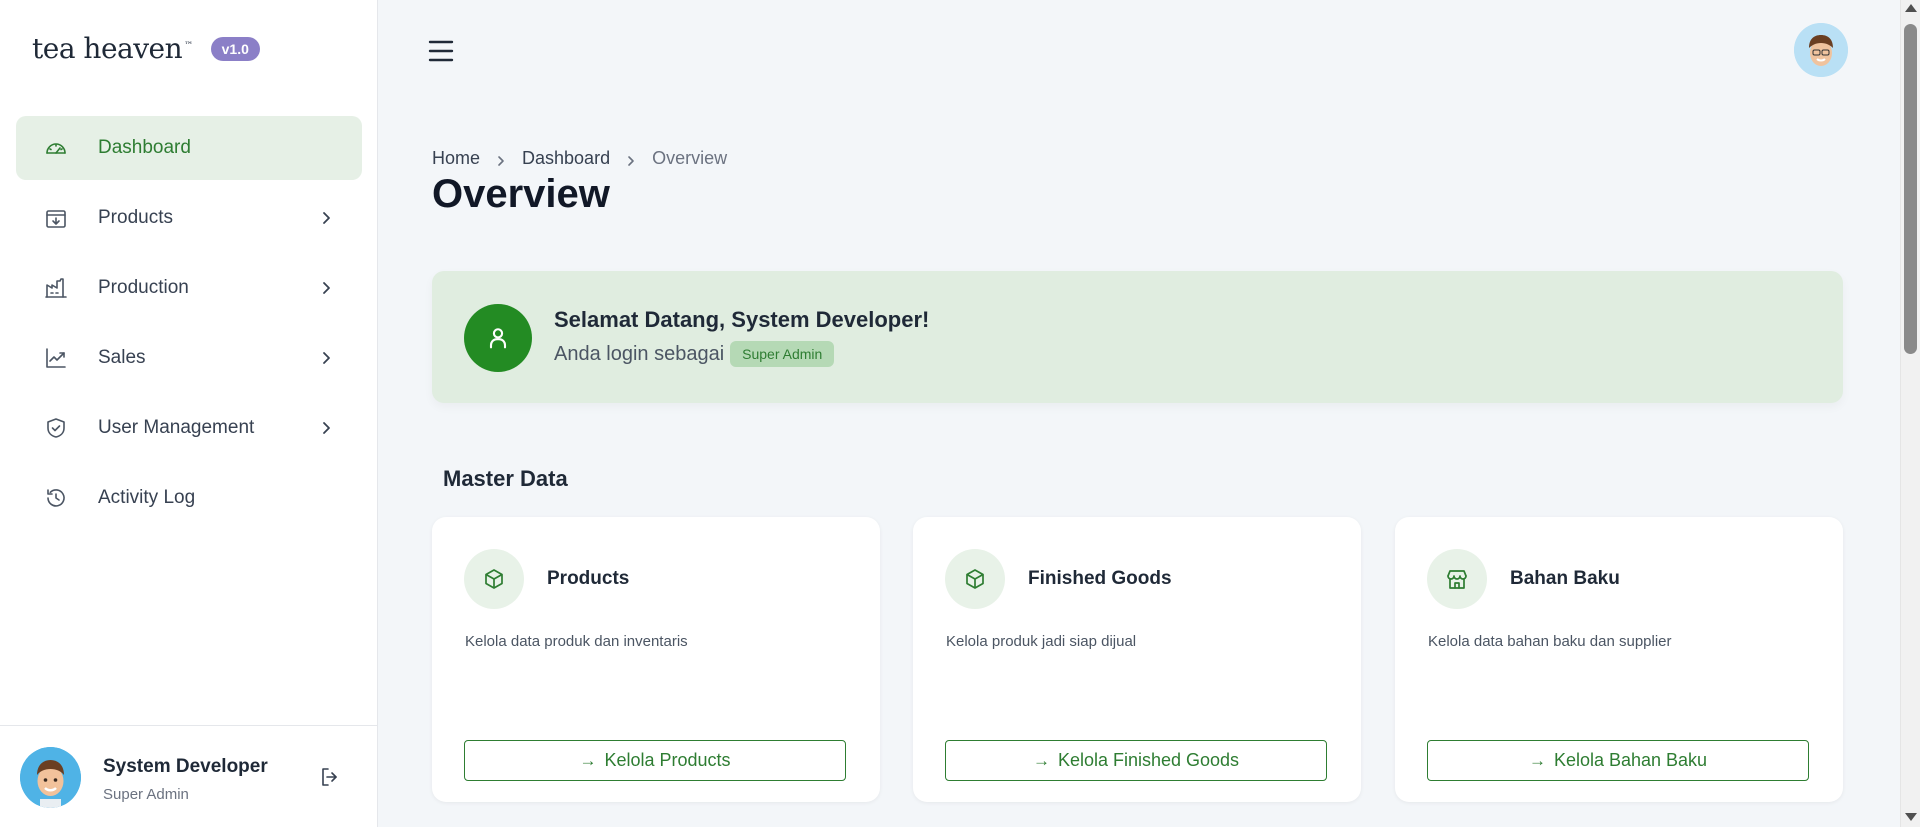 Image resolution: width=1920 pixels, height=827 pixels. Describe the element at coordinates (588, 578) in the screenshot. I see `card-title: Products` at that location.